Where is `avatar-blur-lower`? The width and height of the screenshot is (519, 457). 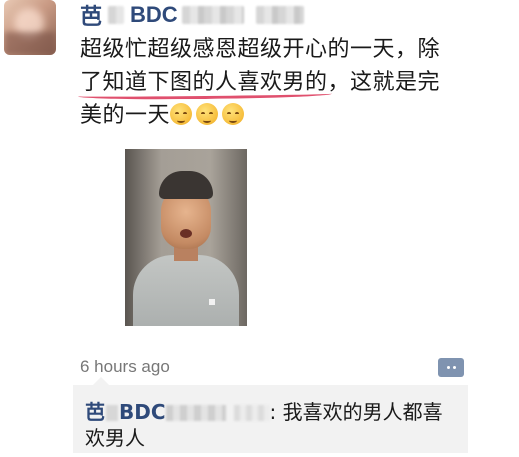 avatar-blur-lower is located at coordinates (30, 43).